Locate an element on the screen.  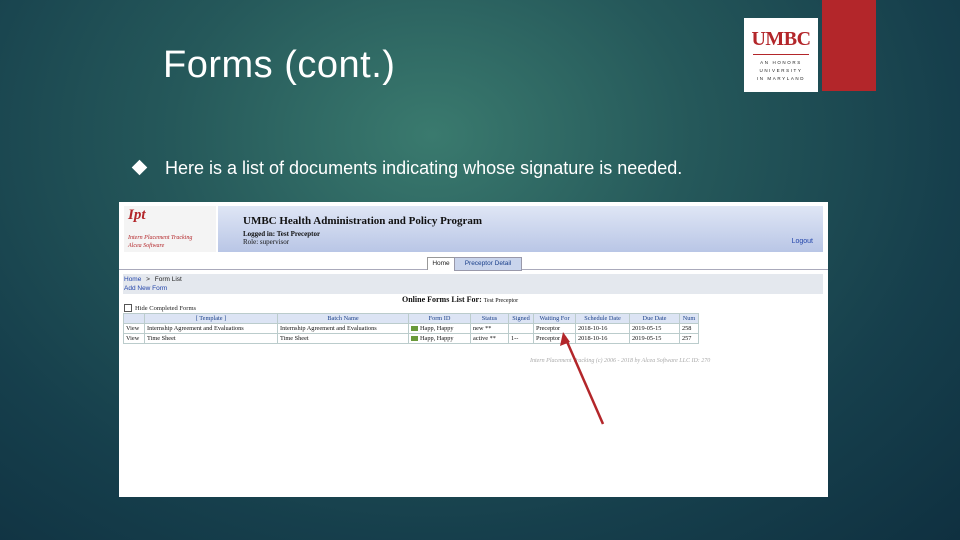
umbc-logo: UMBC AN HONORS UNIVERSITY IN MARYLAND is located at coordinates (781, 55).